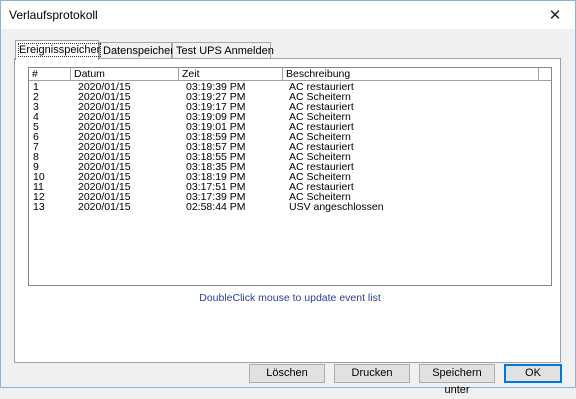 The image size is (576, 399). I want to click on list-header: # Datum Zeit Beschreibung, so click(290, 74).